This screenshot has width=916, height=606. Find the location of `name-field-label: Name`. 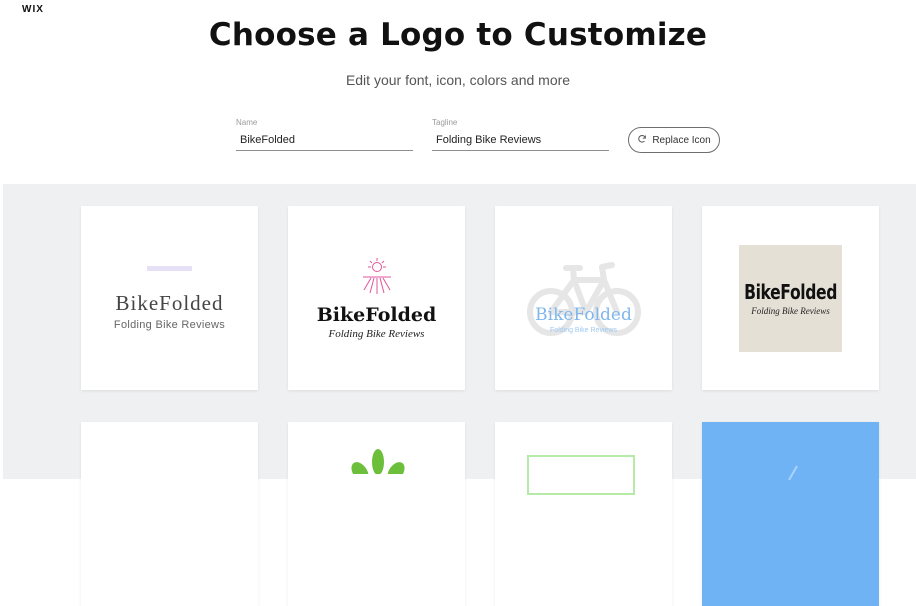

name-field-label: Name is located at coordinates (247, 122).